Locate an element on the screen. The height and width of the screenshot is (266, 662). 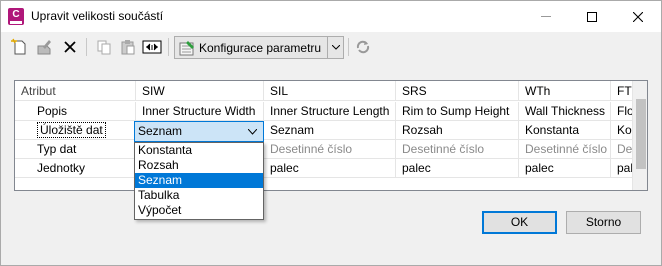
configure-parameters-icon is located at coordinates (186, 47).